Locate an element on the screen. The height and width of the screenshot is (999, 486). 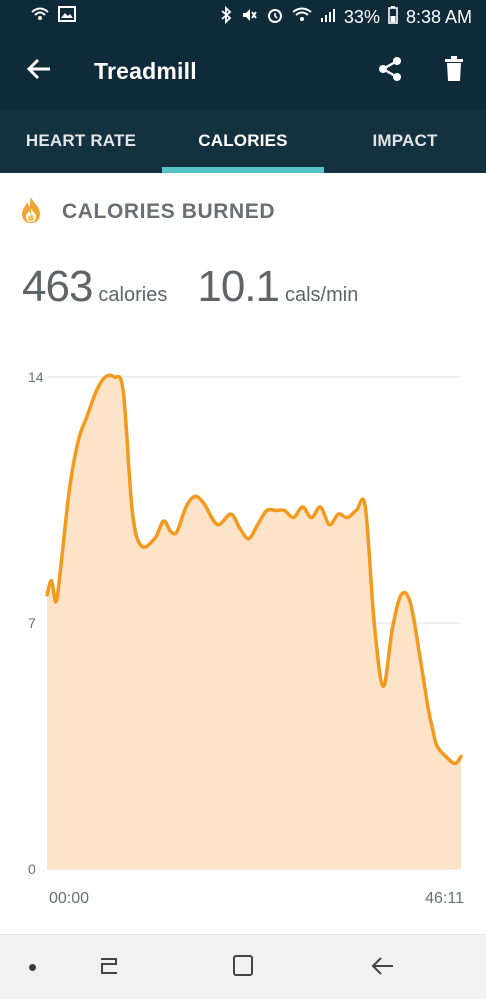
stat-total-calories: 463 calories is located at coordinates (94, 287).